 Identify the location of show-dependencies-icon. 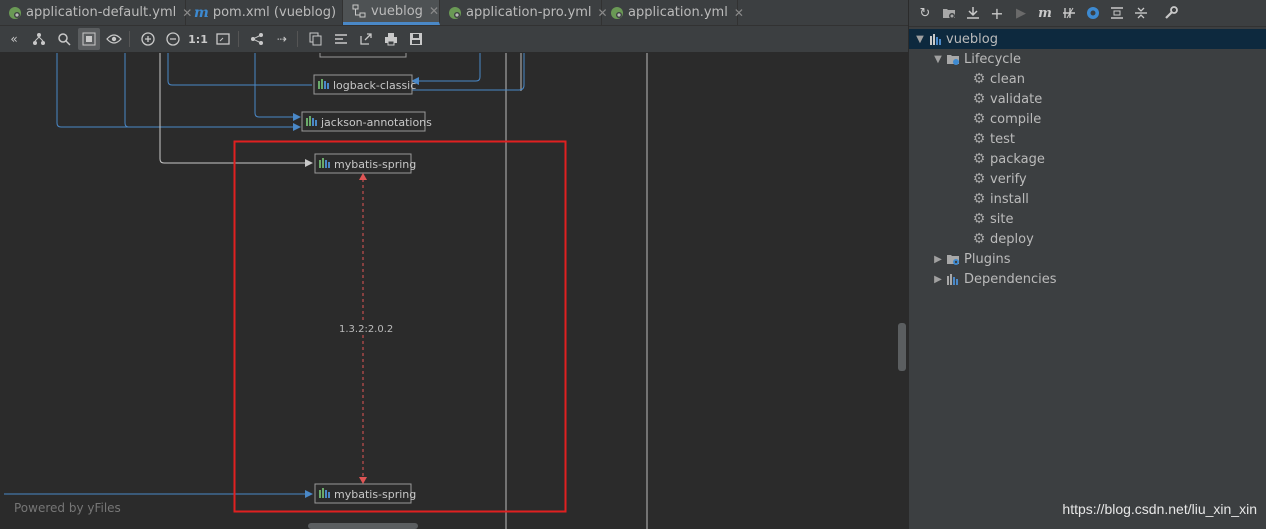
(1117, 13).